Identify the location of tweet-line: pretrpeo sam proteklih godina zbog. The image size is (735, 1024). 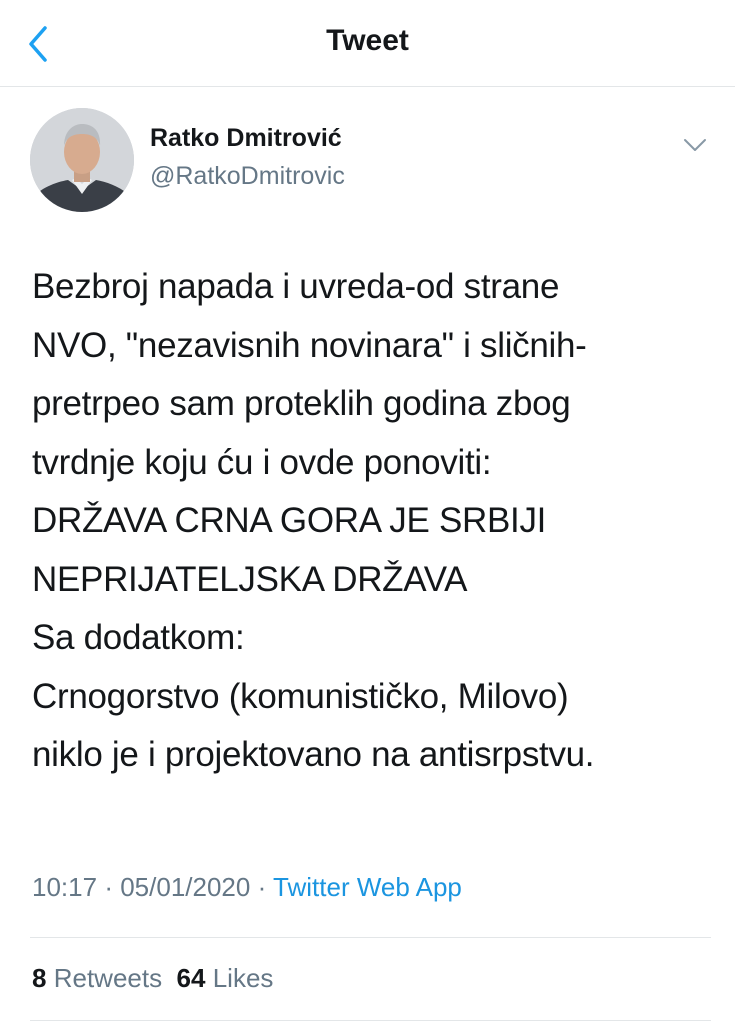
(301, 403).